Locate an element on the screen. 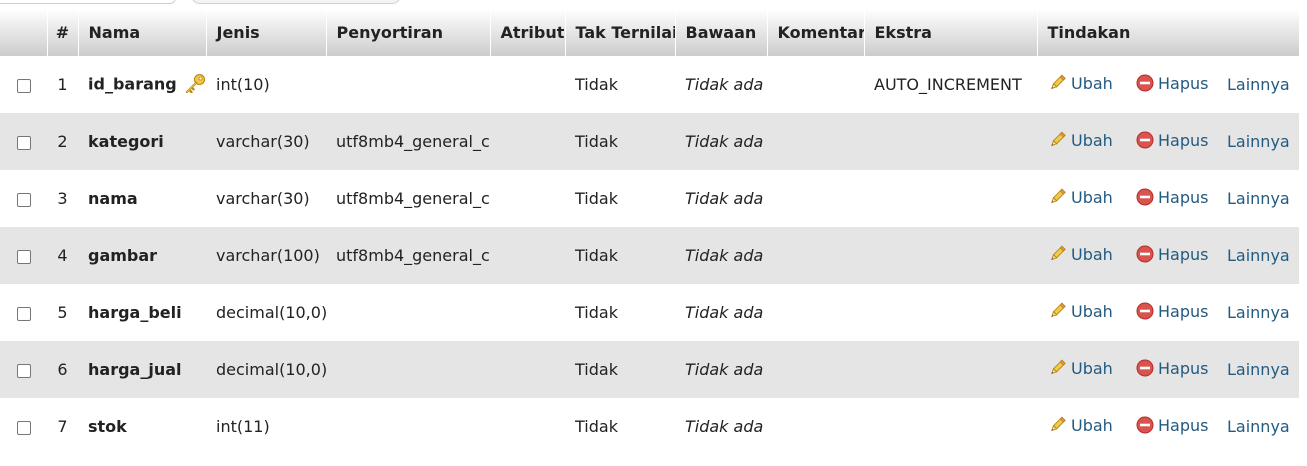 The width and height of the screenshot is (1307, 466). field-name-cell: id_barang is located at coordinates (142, 84).